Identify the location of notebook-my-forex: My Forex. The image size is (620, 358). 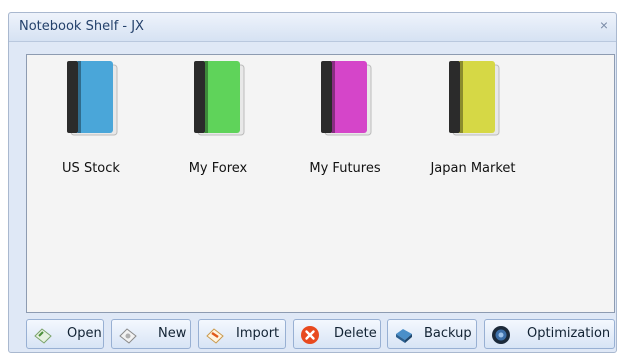
(218, 118).